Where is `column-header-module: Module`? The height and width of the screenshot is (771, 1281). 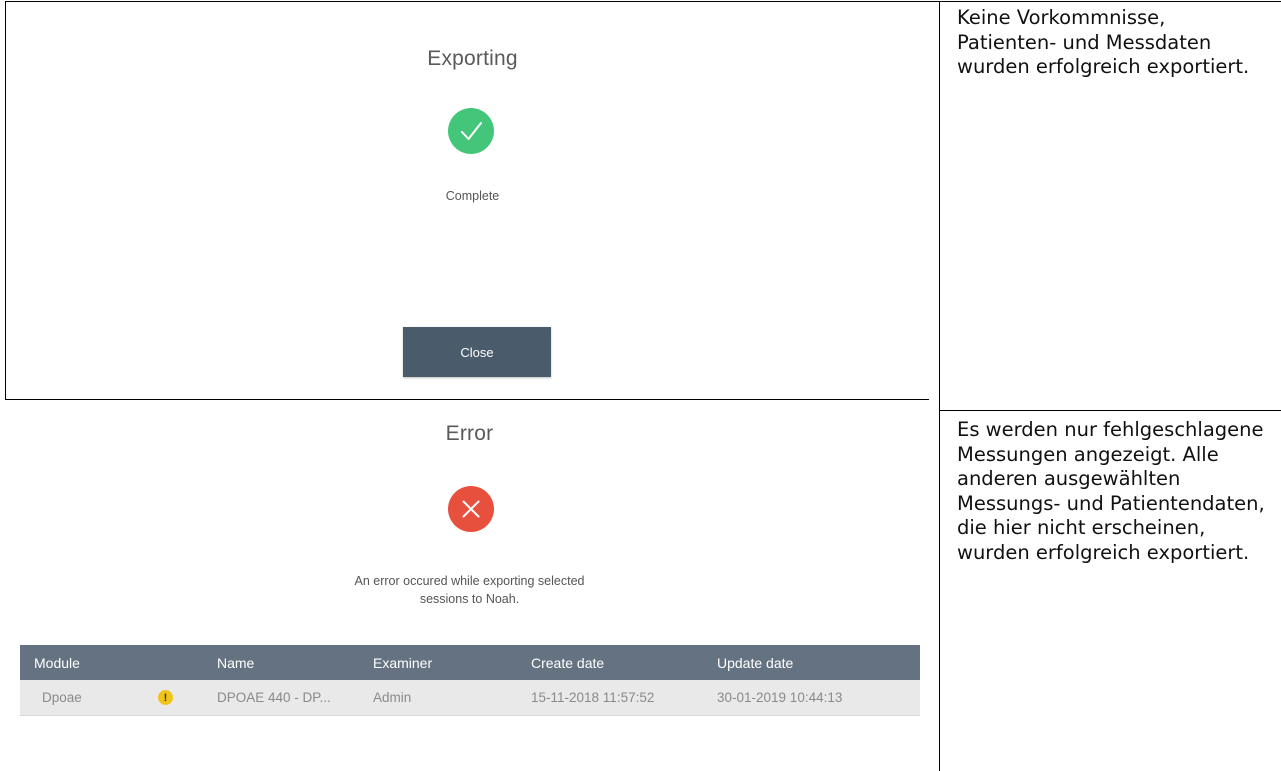 column-header-module: Module is located at coordinates (57, 663).